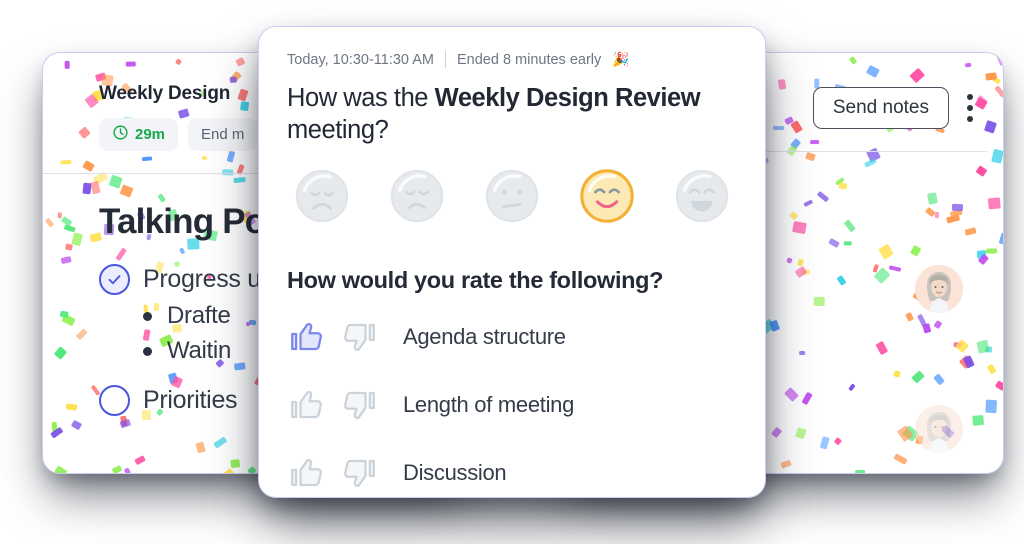 The height and width of the screenshot is (544, 1024). Describe the element at coordinates (190, 400) in the screenshot. I see `list-item-label: Priorities` at that location.